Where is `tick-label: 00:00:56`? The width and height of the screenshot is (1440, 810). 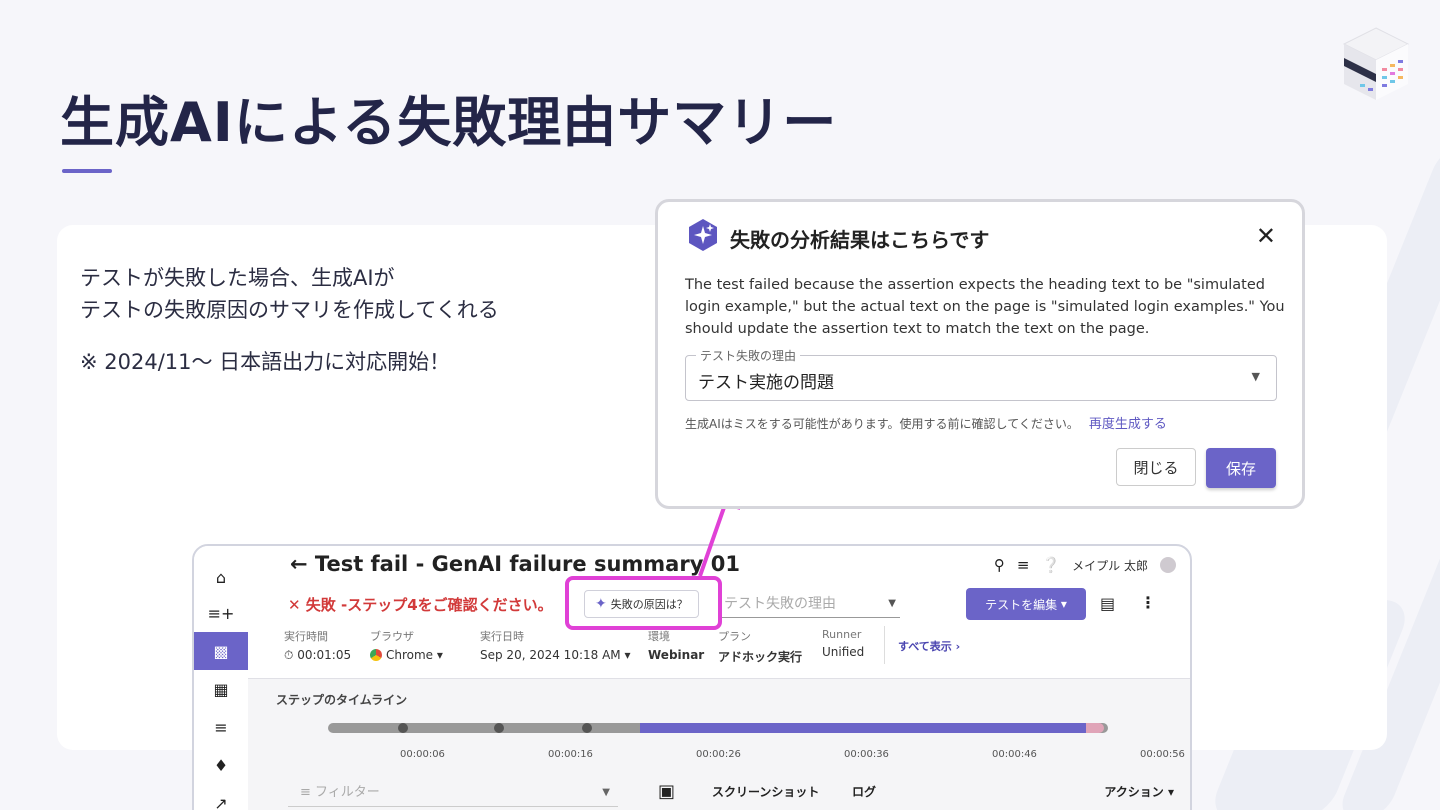
tick-label: 00:00:56 is located at coordinates (1162, 754).